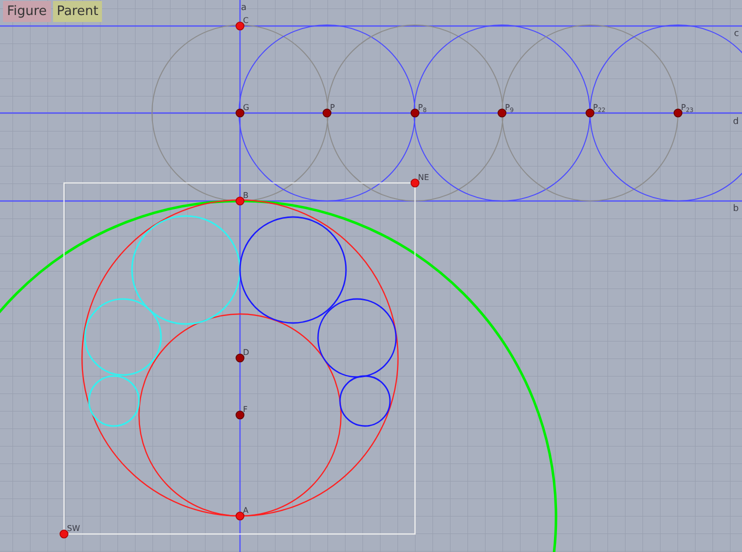  What do you see at coordinates (246, 511) in the screenshot?
I see `point-label: A` at bounding box center [246, 511].